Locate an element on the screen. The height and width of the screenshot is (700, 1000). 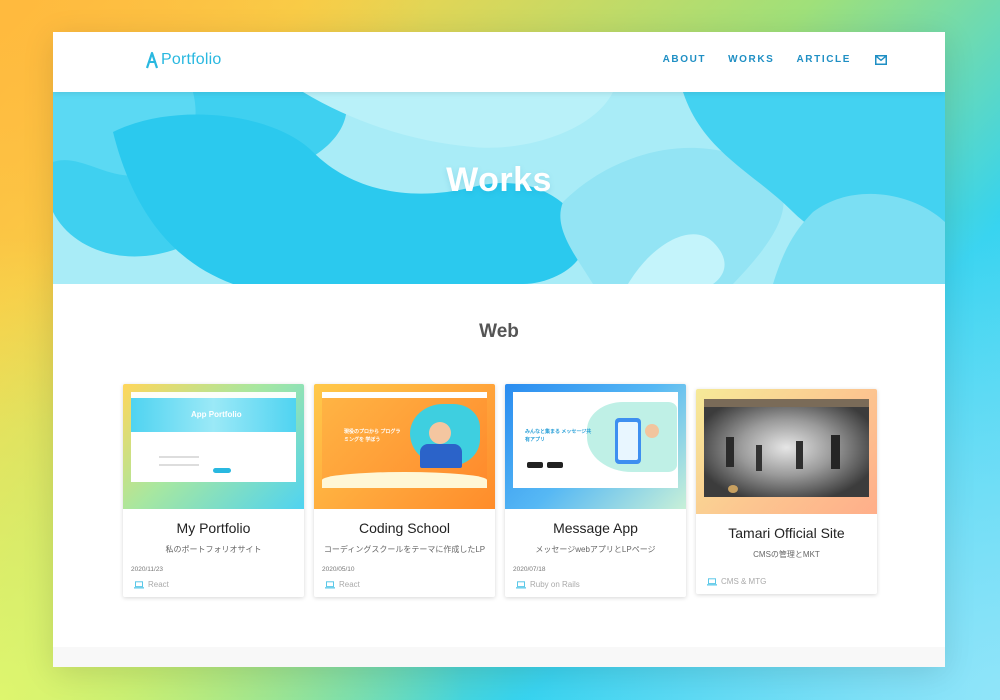
thumb-caption: みんなと集まる メッセージ共有アプリ is located at coordinates (558, 436).